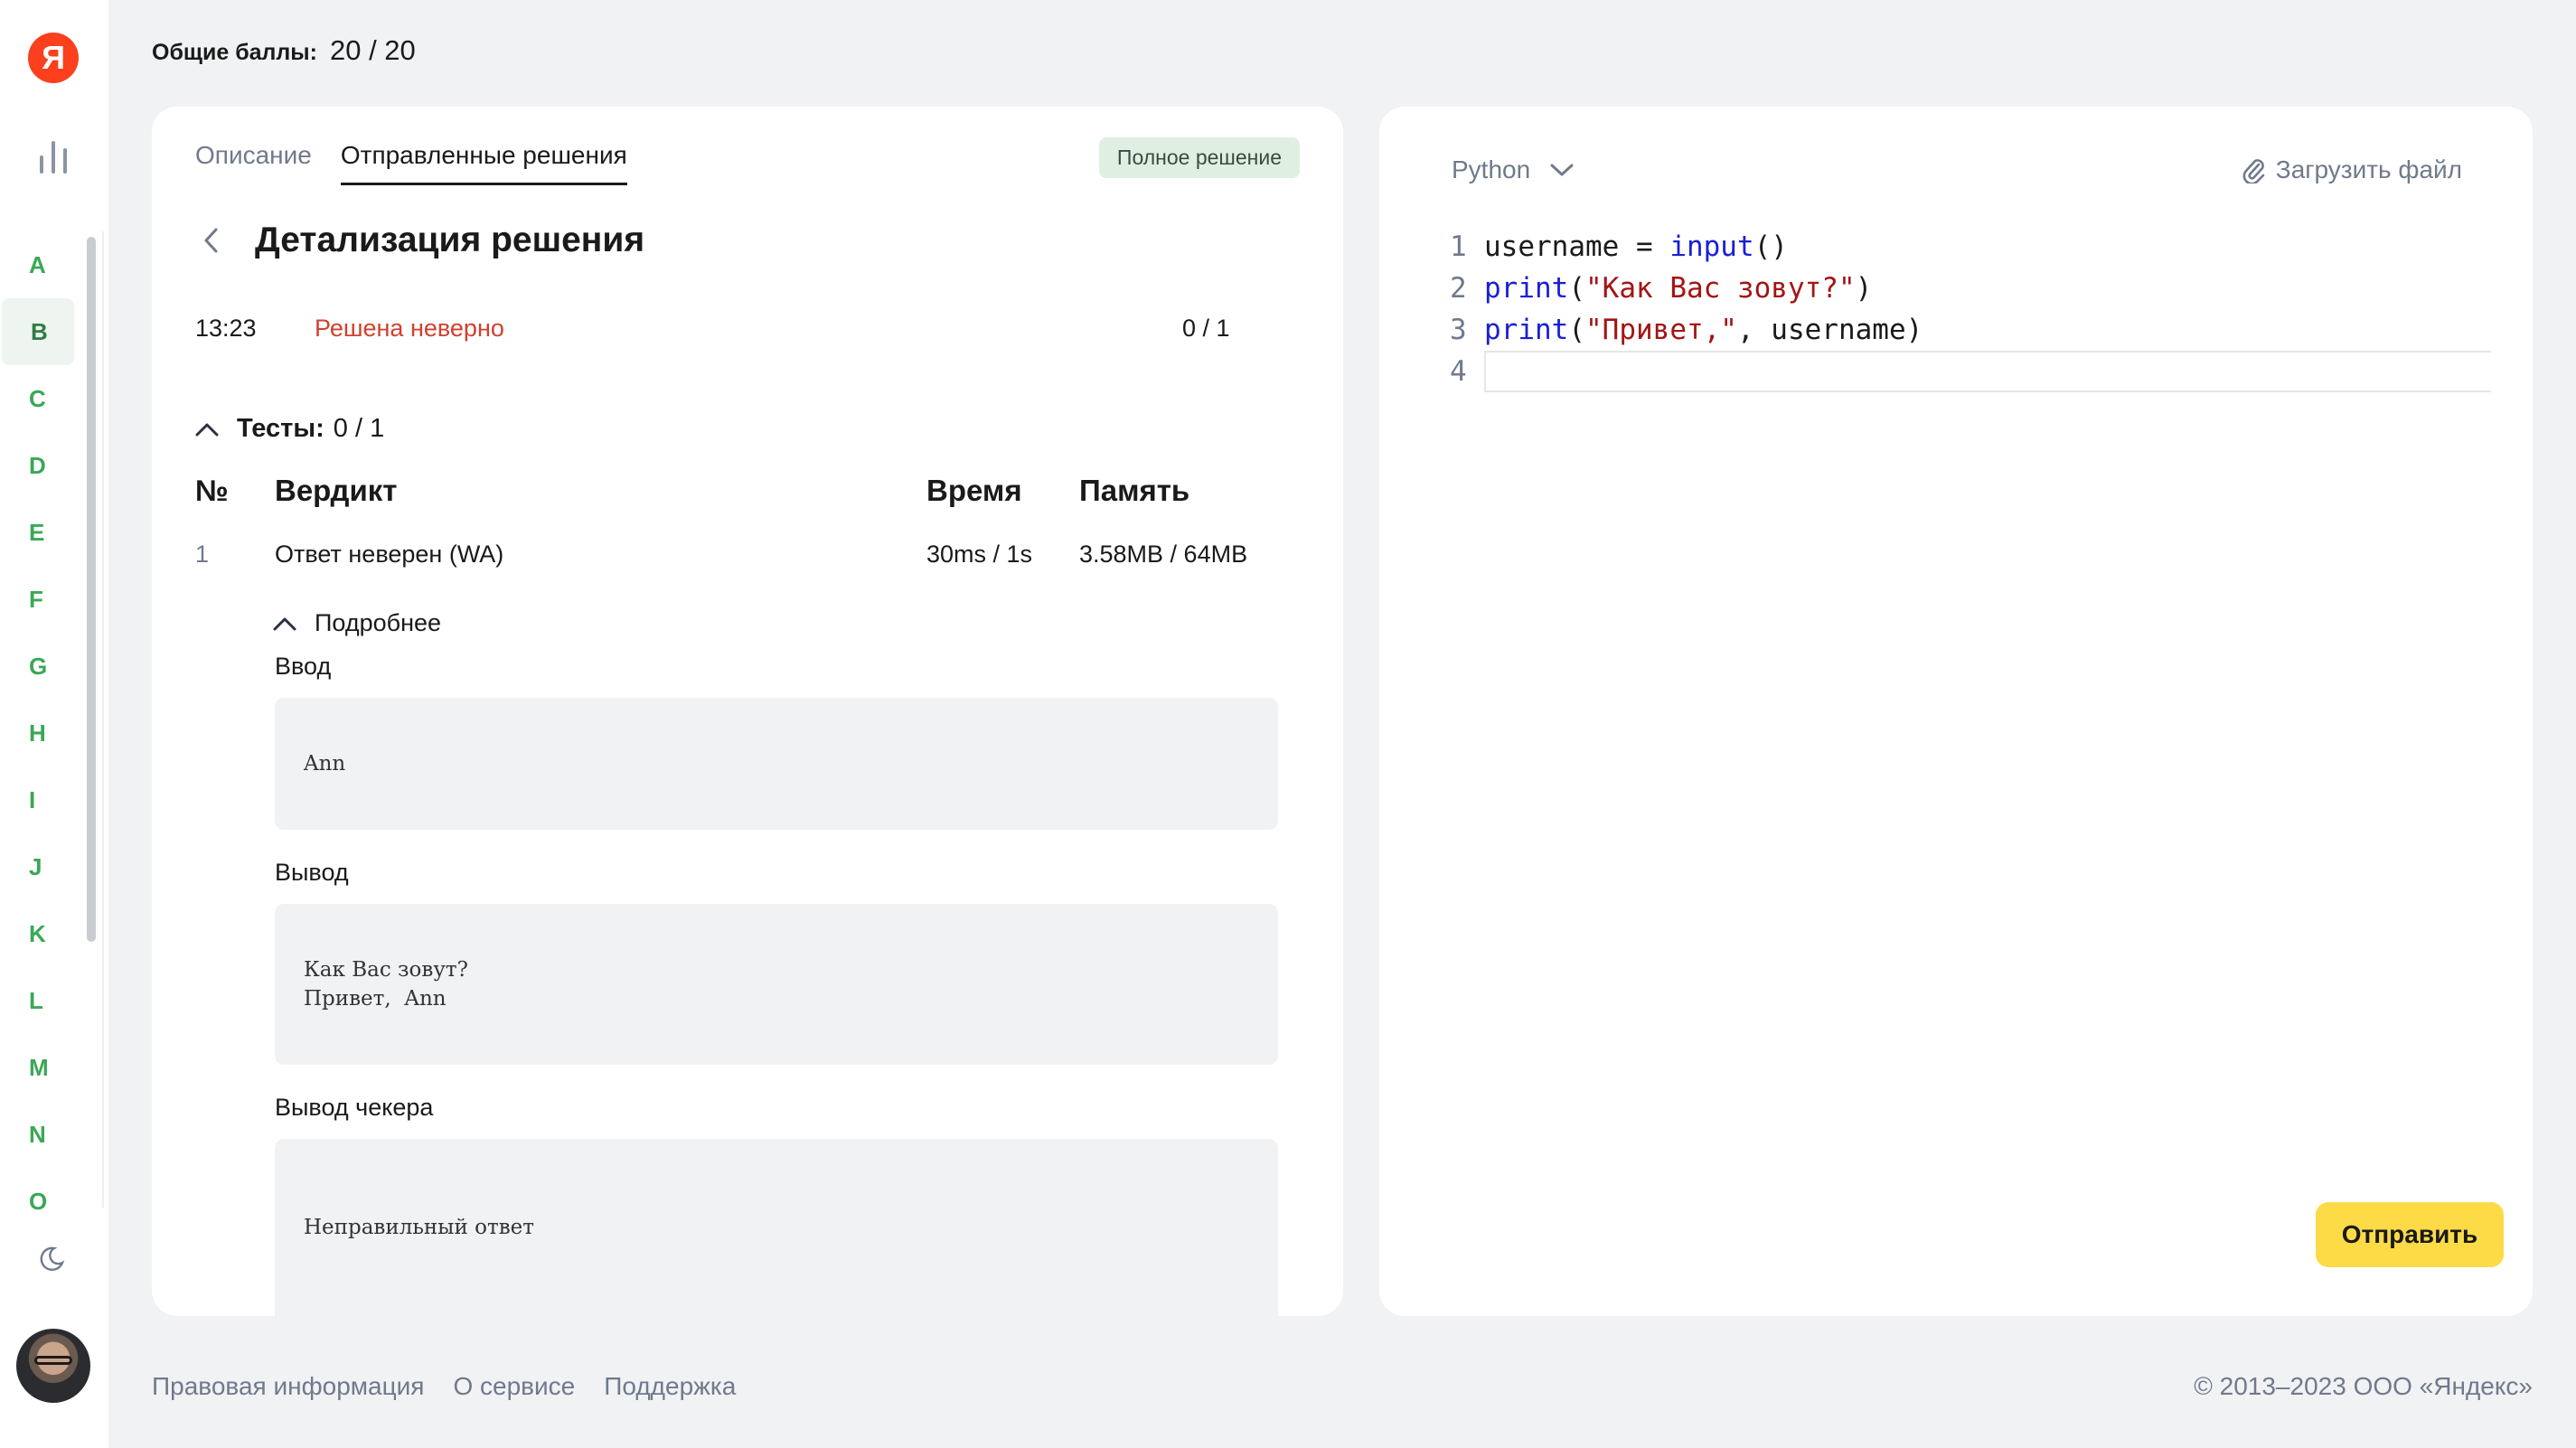 The width and height of the screenshot is (2576, 1448). I want to click on problem-letters-list: A B C D E F G H I J K L M N O, so click(39, 733).